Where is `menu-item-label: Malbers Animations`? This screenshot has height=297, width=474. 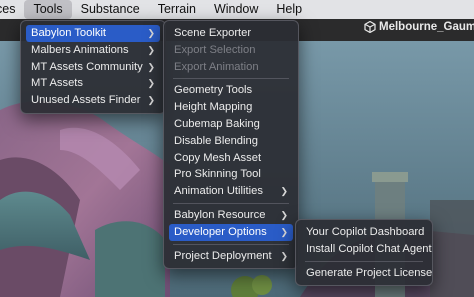 menu-item-label: Malbers Animations is located at coordinates (80, 49).